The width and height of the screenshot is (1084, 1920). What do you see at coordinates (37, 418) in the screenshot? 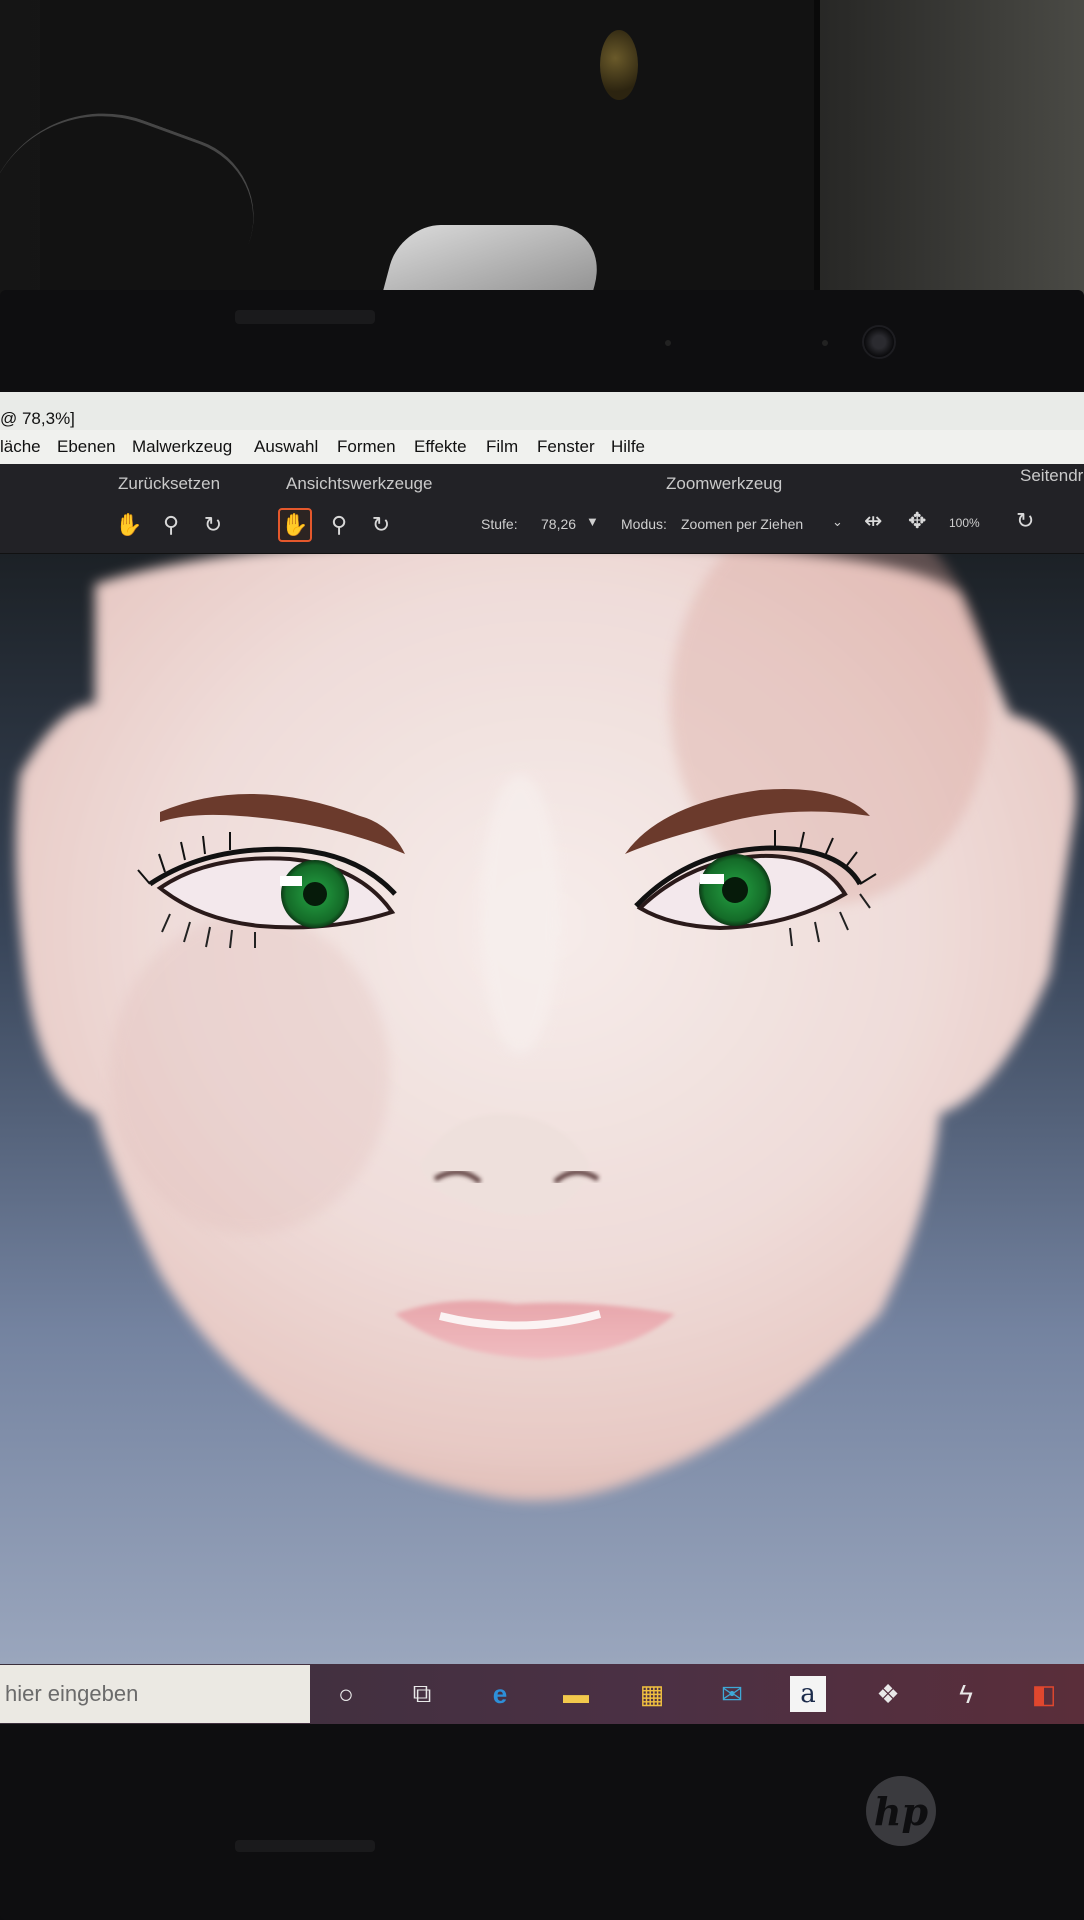
I see `window-title: @ 78,3%]` at bounding box center [37, 418].